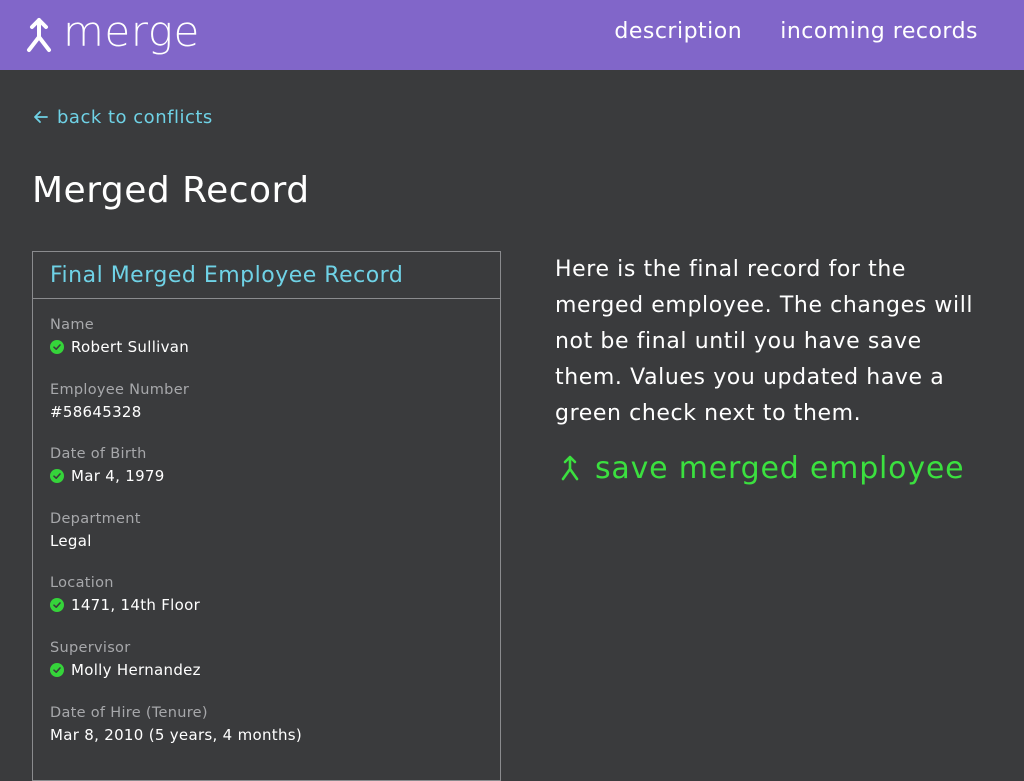 The image size is (1024, 781). I want to click on app-logo: merge, so click(112, 32).